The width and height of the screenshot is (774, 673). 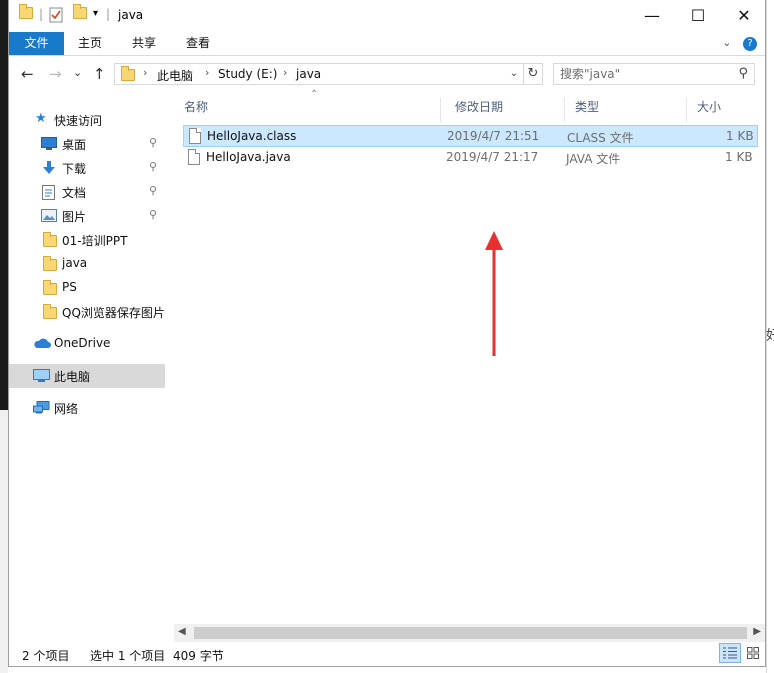 I want to click on sidebar-item-folder-01-ppt: 01-培训PPT, so click(x=87, y=240).